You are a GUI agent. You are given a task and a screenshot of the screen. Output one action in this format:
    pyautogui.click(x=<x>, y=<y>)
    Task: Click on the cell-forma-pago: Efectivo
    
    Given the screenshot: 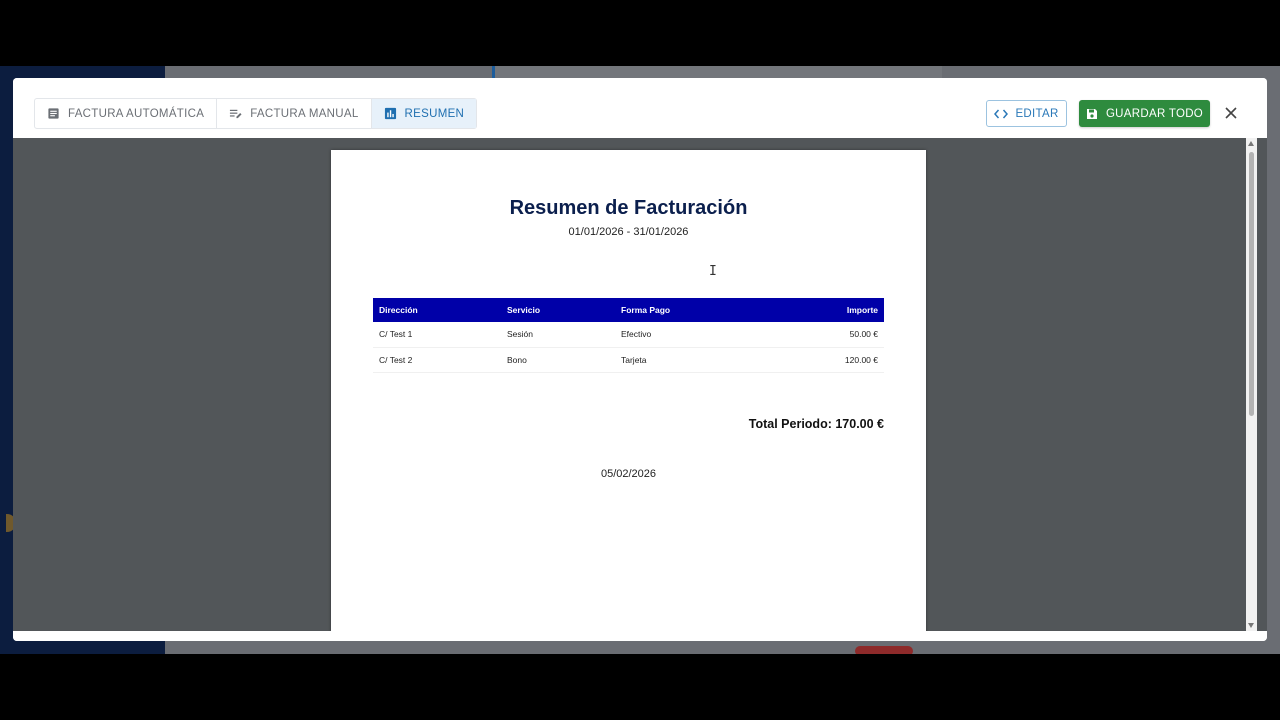 What is the action you would take?
    pyautogui.click(x=690, y=335)
    